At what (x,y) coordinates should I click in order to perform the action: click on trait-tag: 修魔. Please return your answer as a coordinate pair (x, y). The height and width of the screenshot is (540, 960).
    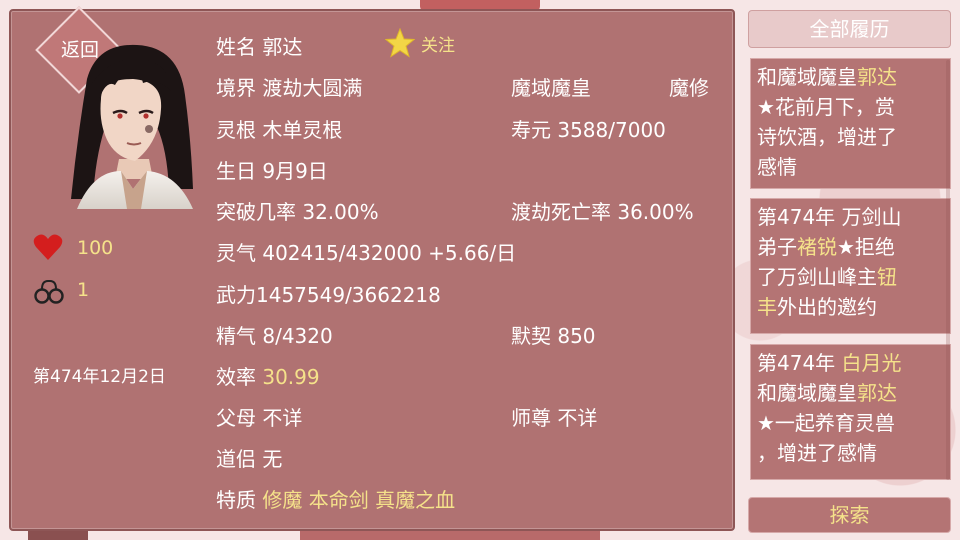
    Looking at the image, I should click on (282, 500).